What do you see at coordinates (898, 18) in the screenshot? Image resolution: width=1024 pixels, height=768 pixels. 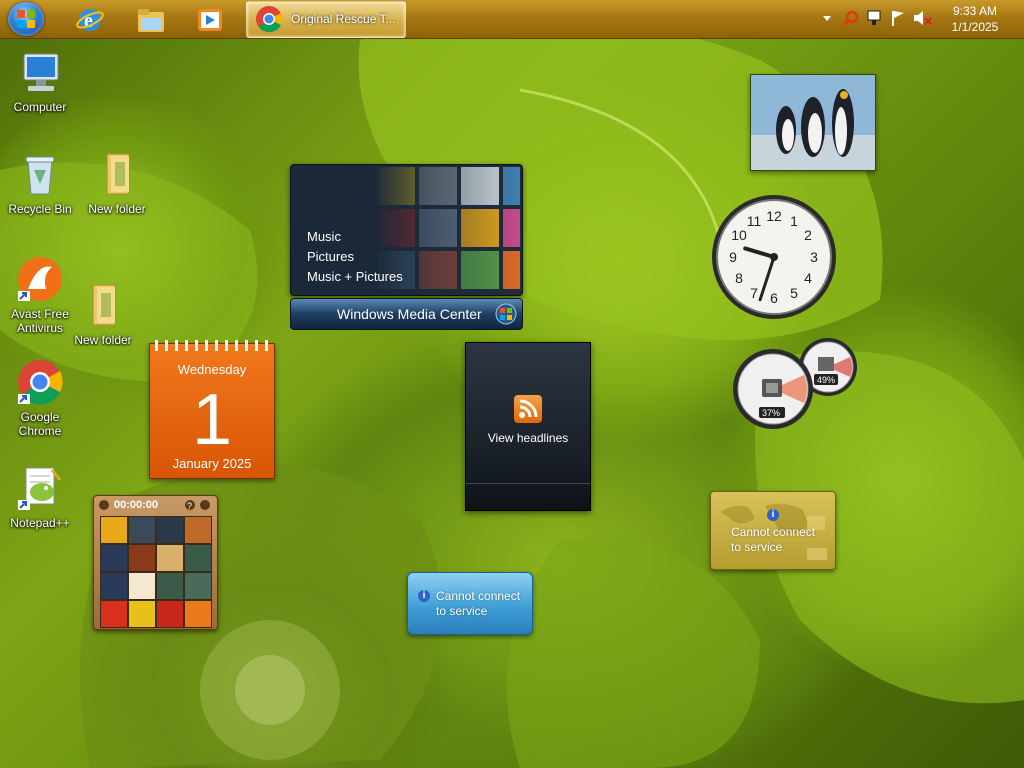 I see `action-center-flag-icon` at bounding box center [898, 18].